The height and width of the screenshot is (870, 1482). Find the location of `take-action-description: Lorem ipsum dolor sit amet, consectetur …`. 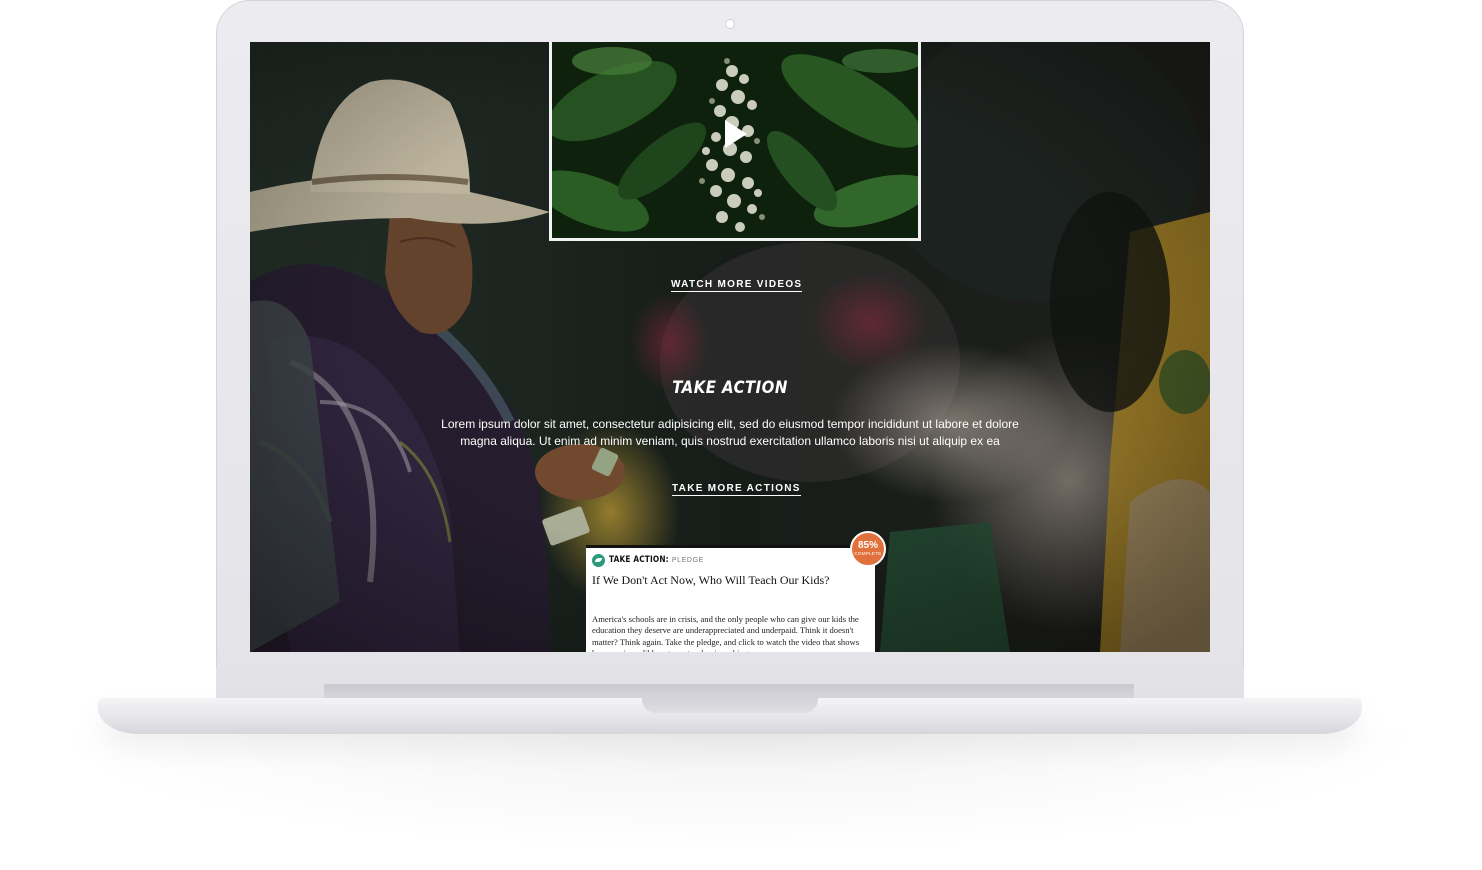

take-action-description: Lorem ipsum dolor sit amet, consectetur … is located at coordinates (730, 432).